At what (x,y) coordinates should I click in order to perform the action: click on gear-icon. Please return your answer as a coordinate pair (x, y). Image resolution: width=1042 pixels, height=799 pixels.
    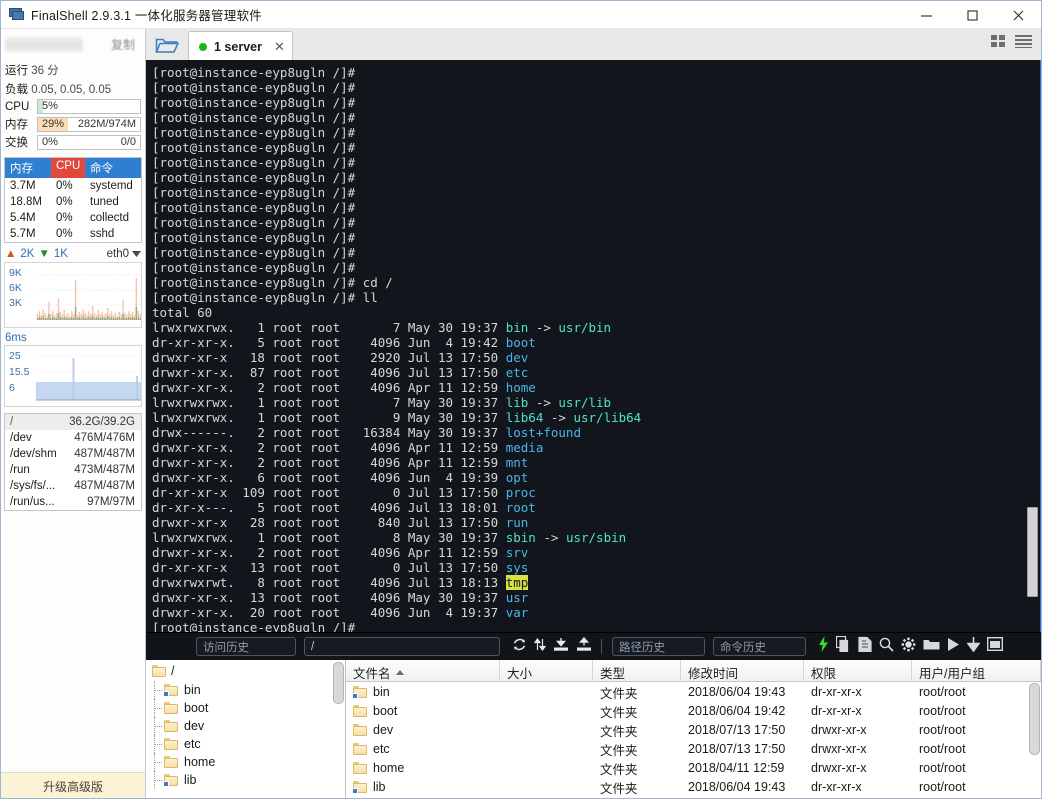
    Looking at the image, I should click on (908, 647).